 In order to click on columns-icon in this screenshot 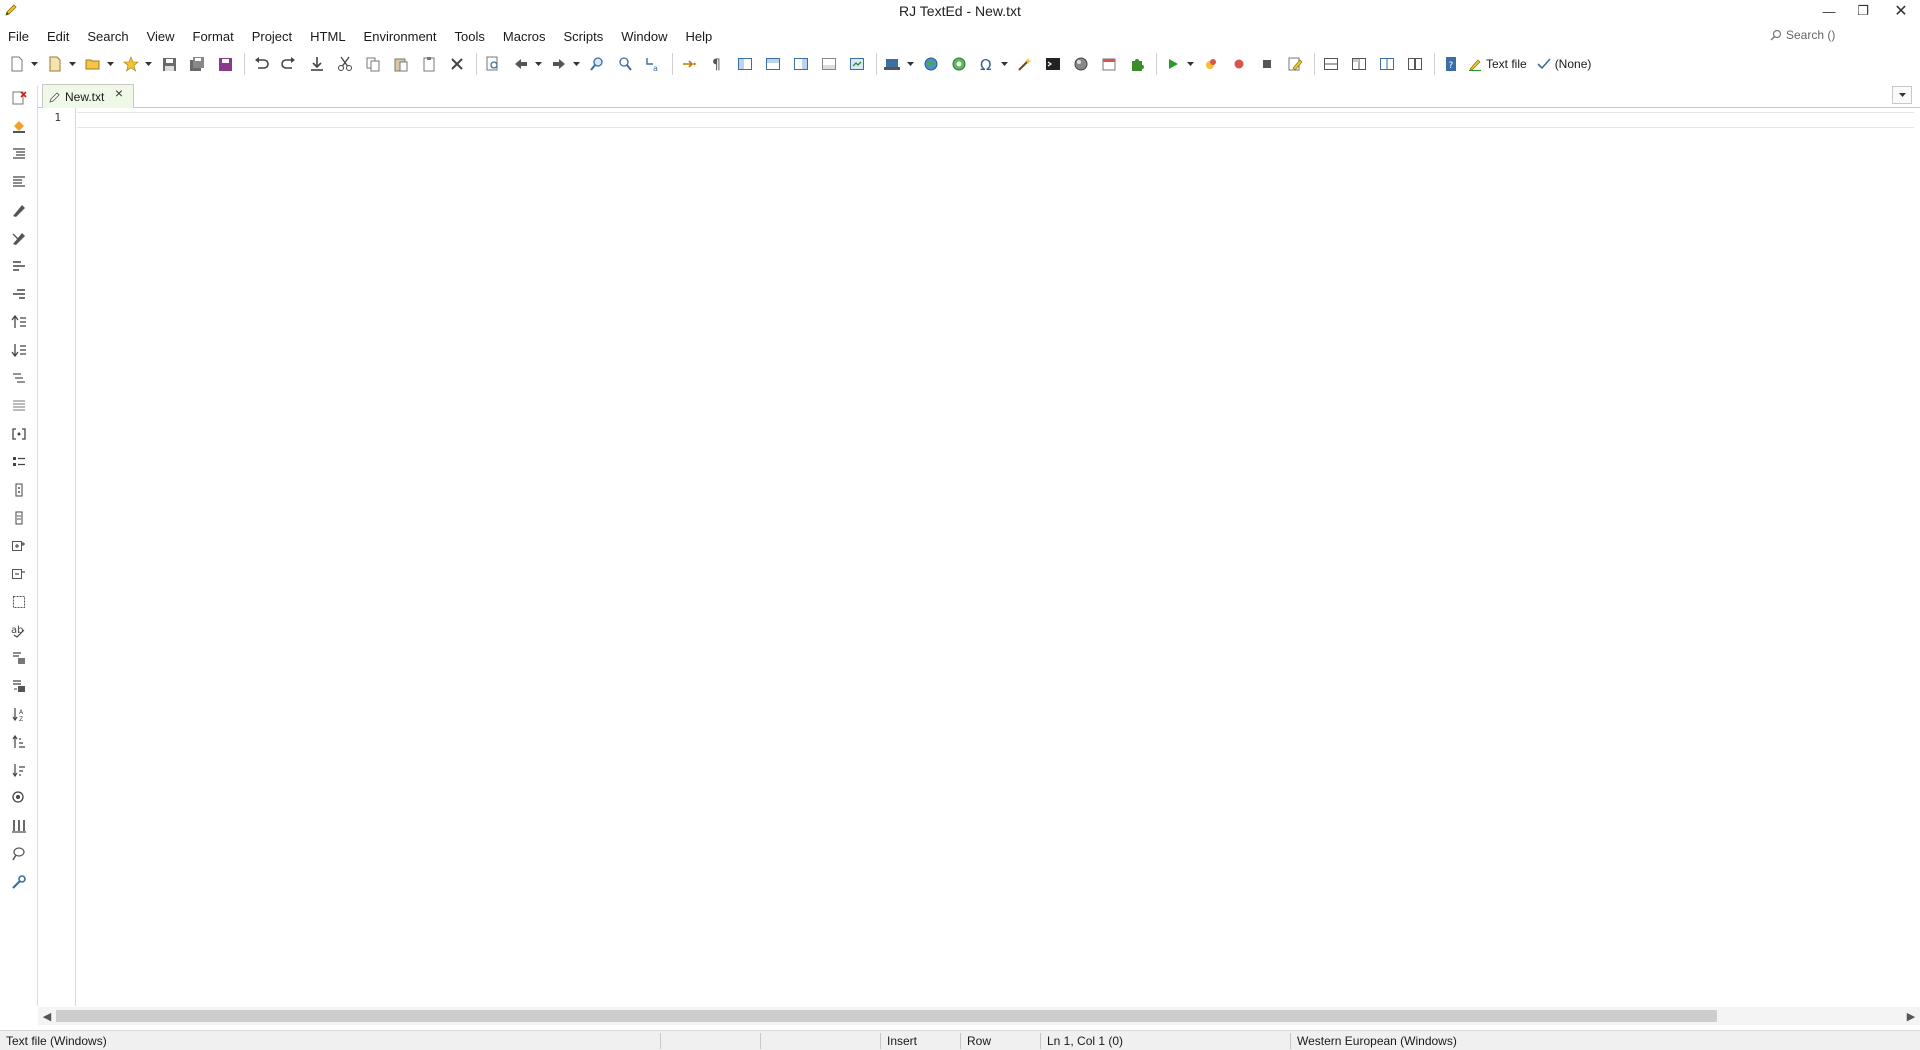, I will do `click(19, 826)`.